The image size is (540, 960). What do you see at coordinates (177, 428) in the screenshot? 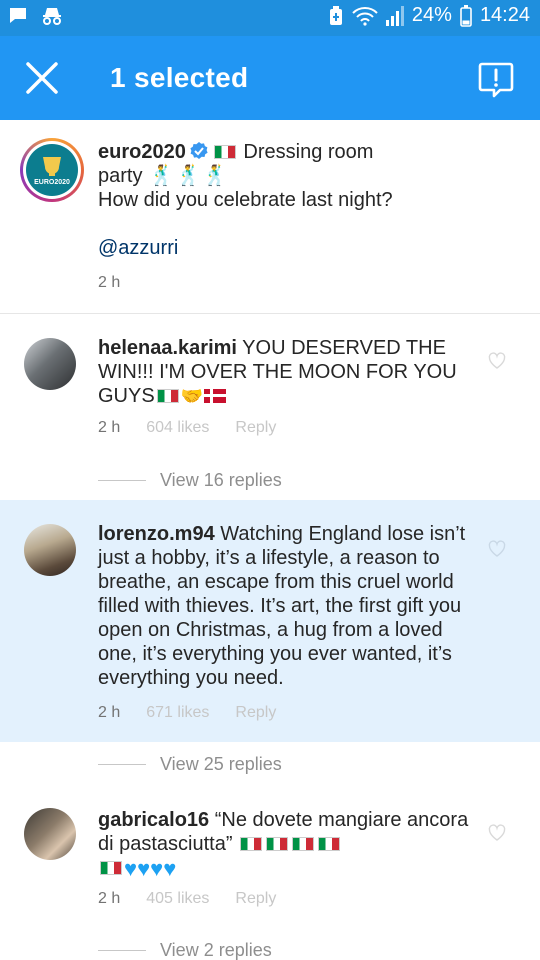
I see `likes-count: 604 likes` at bounding box center [177, 428].